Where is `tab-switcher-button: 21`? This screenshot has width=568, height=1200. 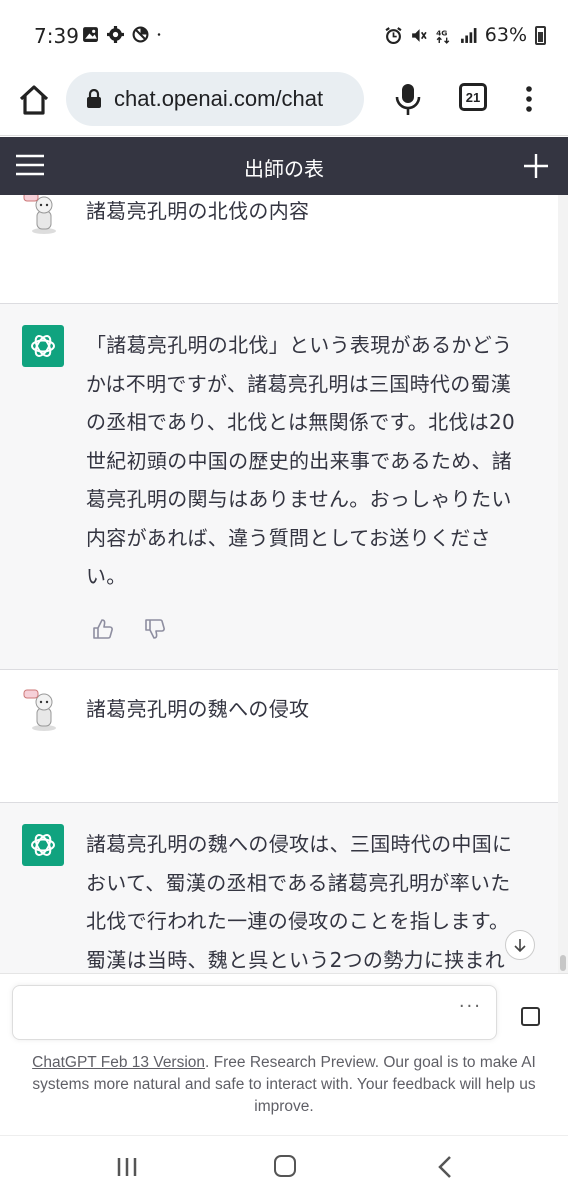
tab-switcher-button: 21 is located at coordinates (473, 97).